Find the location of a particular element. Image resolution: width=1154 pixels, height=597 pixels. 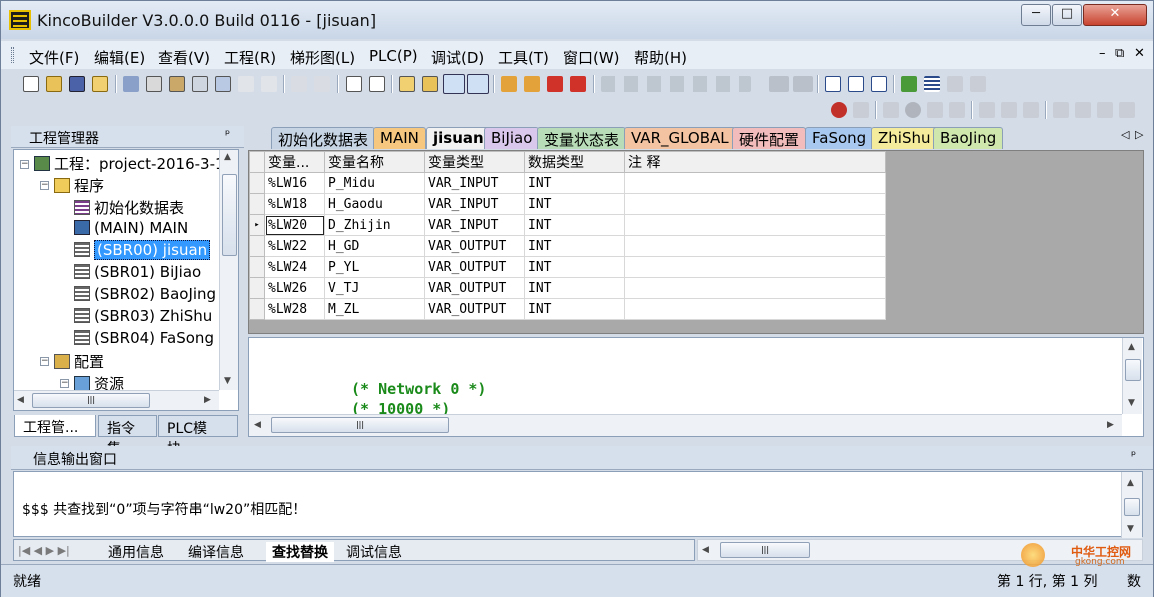

compile-all-icon is located at coordinates (532, 84).